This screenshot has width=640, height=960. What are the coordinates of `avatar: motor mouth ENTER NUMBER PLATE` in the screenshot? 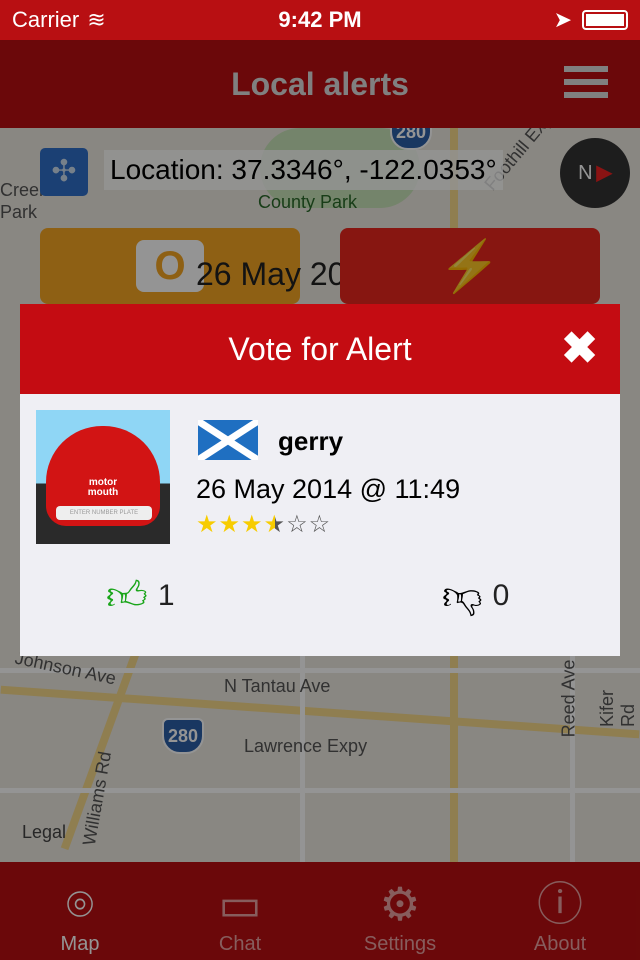 It's located at (103, 477).